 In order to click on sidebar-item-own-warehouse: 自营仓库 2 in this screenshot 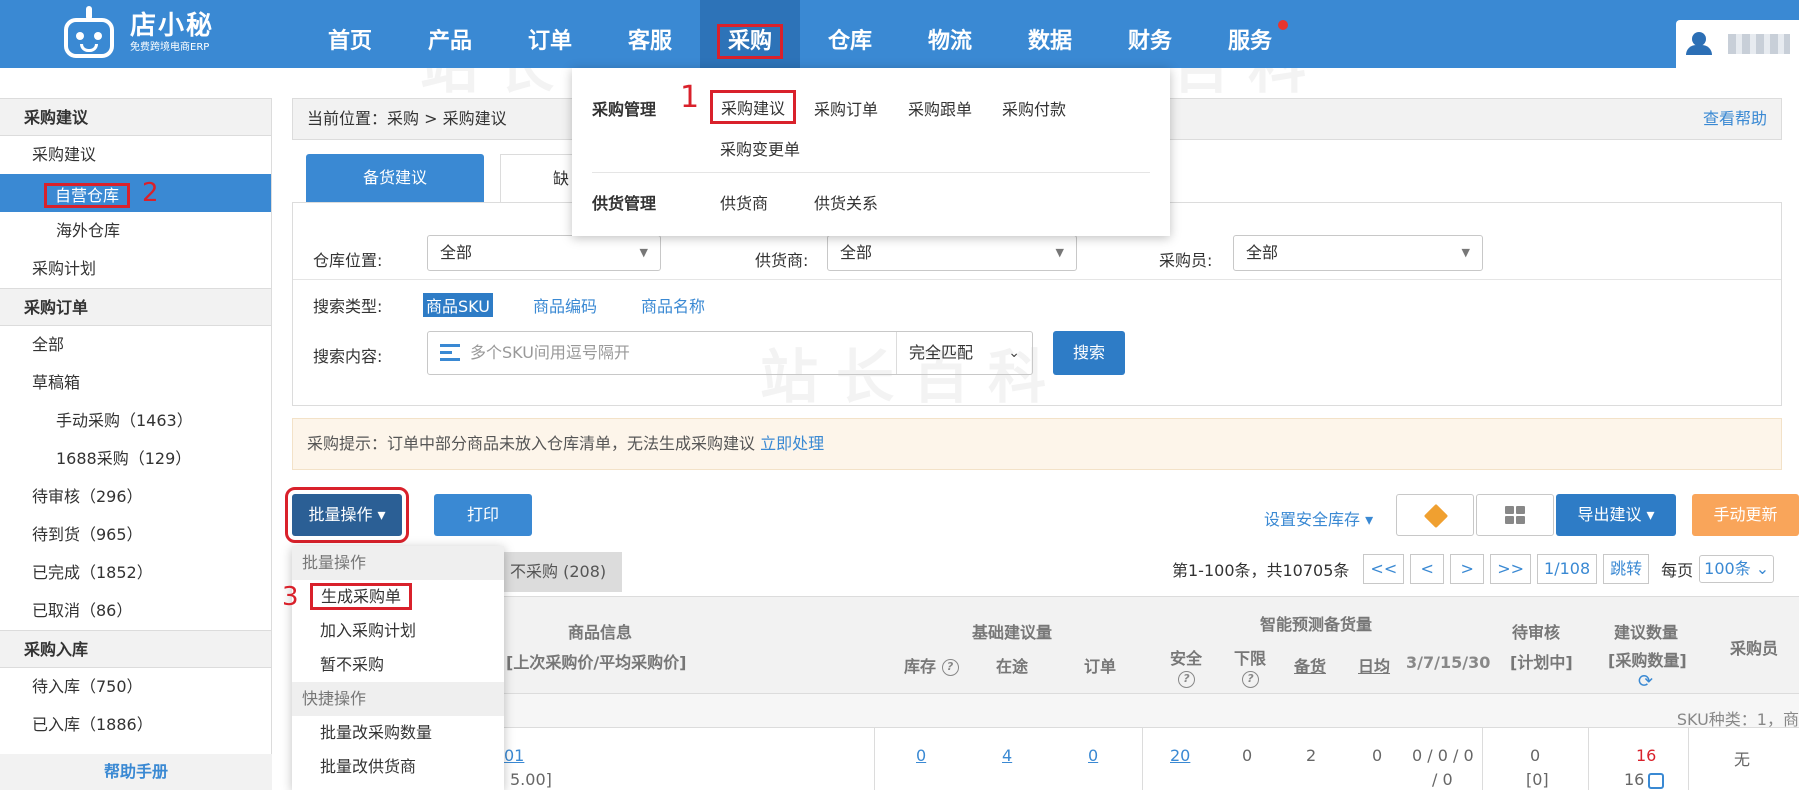, I will do `click(135, 193)`.